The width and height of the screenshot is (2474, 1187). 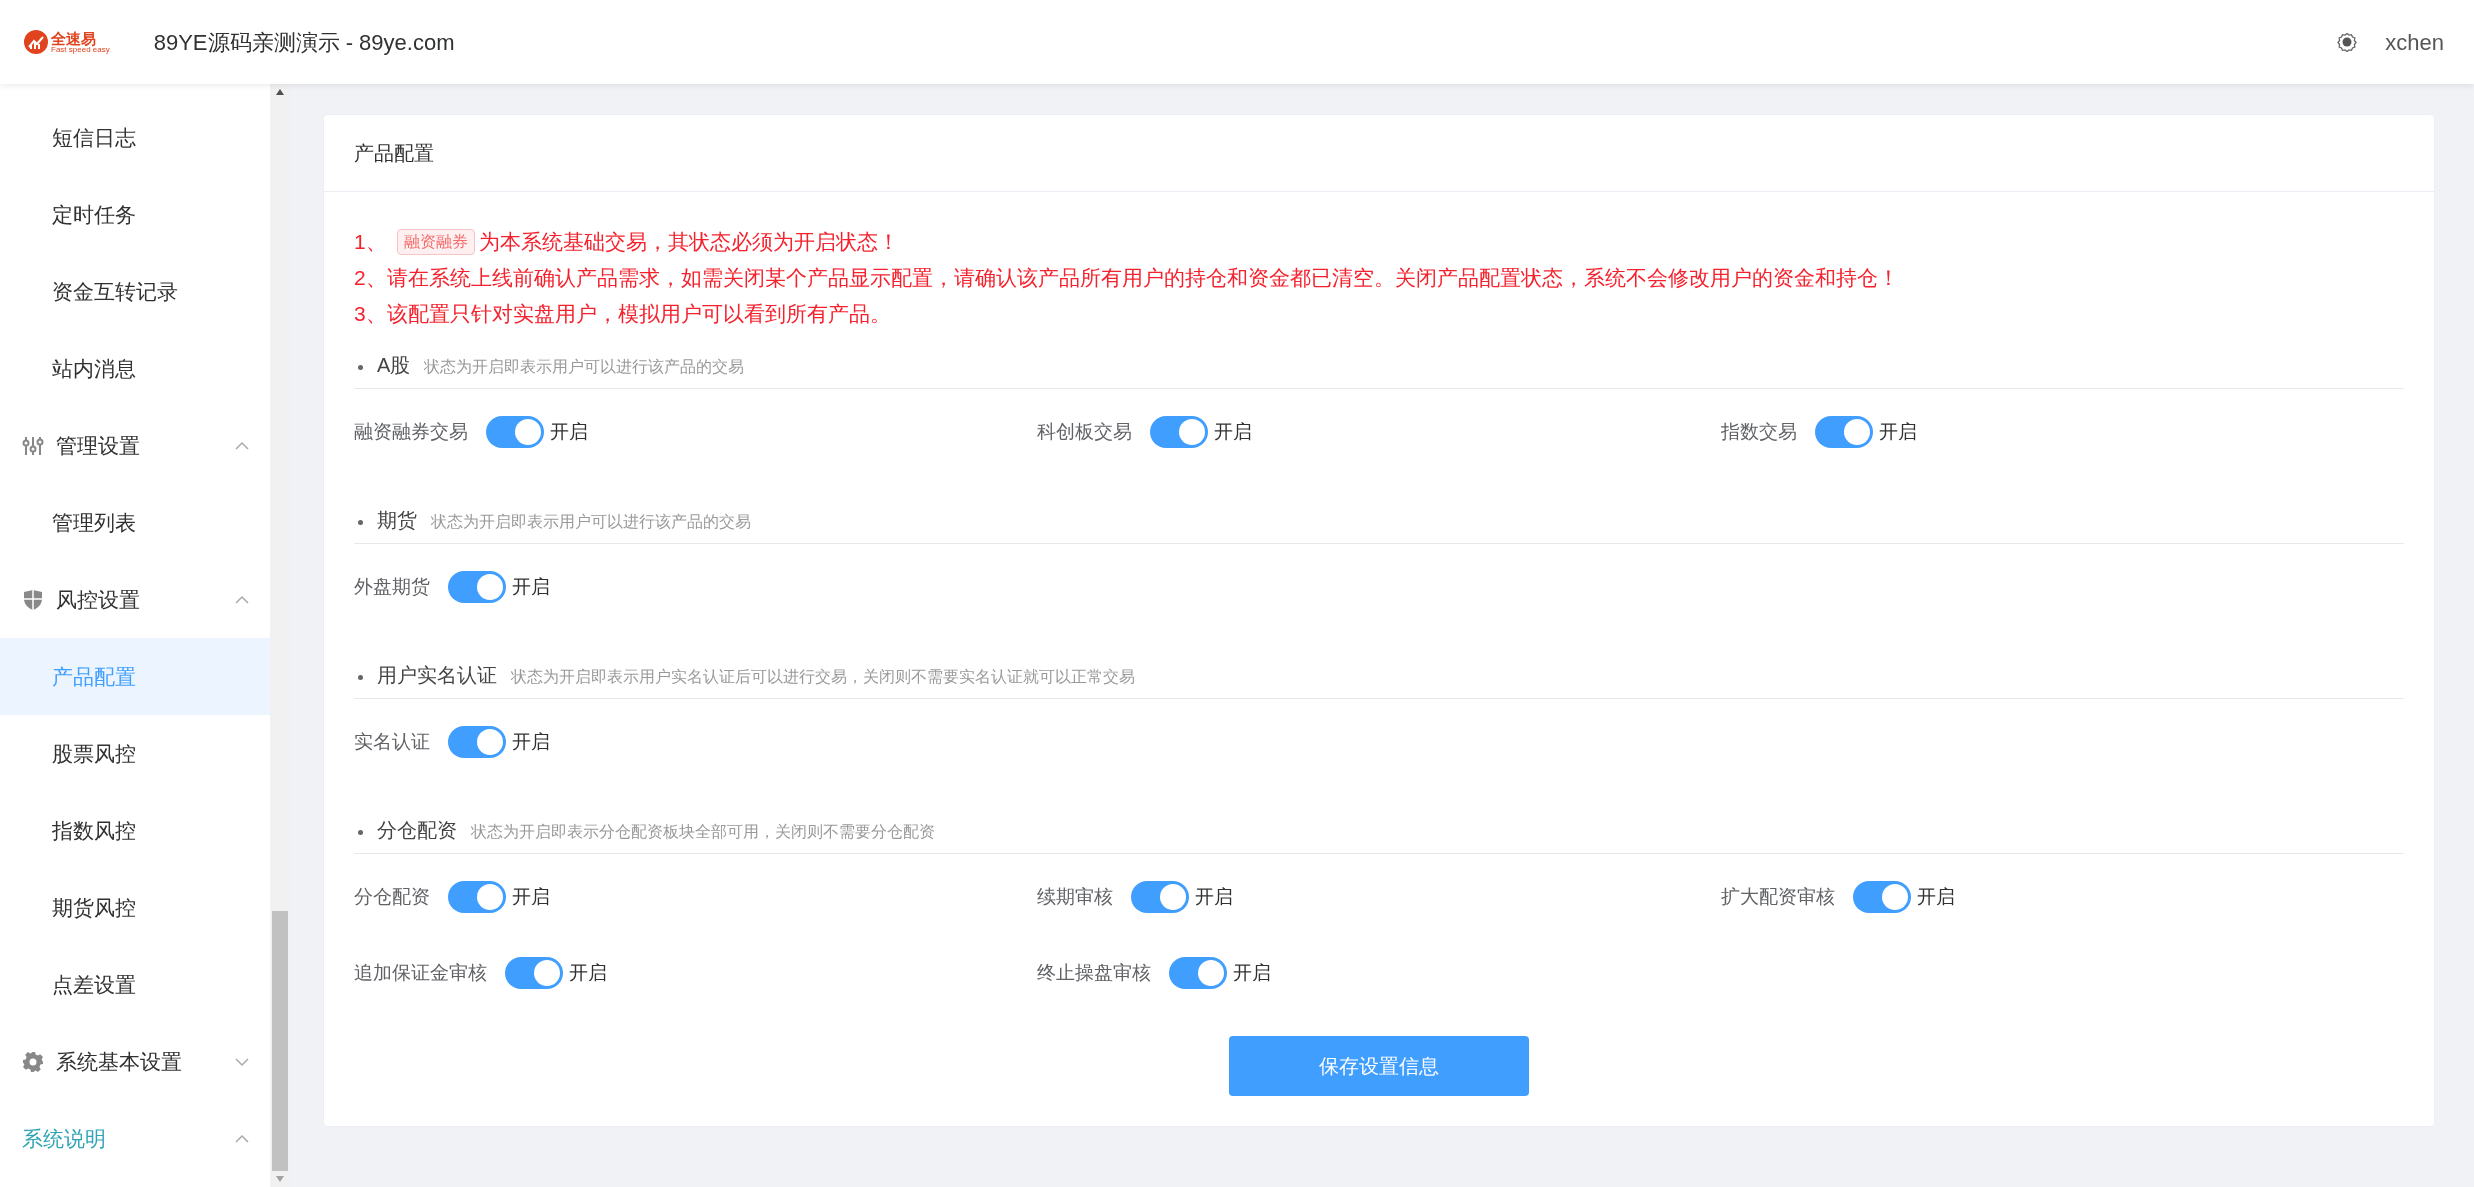 I want to click on section-hint: 状态为开启即表示用户实名认证后可以进行交易，关闭则不需要实名认证就可以正常交易, so click(x=823, y=677).